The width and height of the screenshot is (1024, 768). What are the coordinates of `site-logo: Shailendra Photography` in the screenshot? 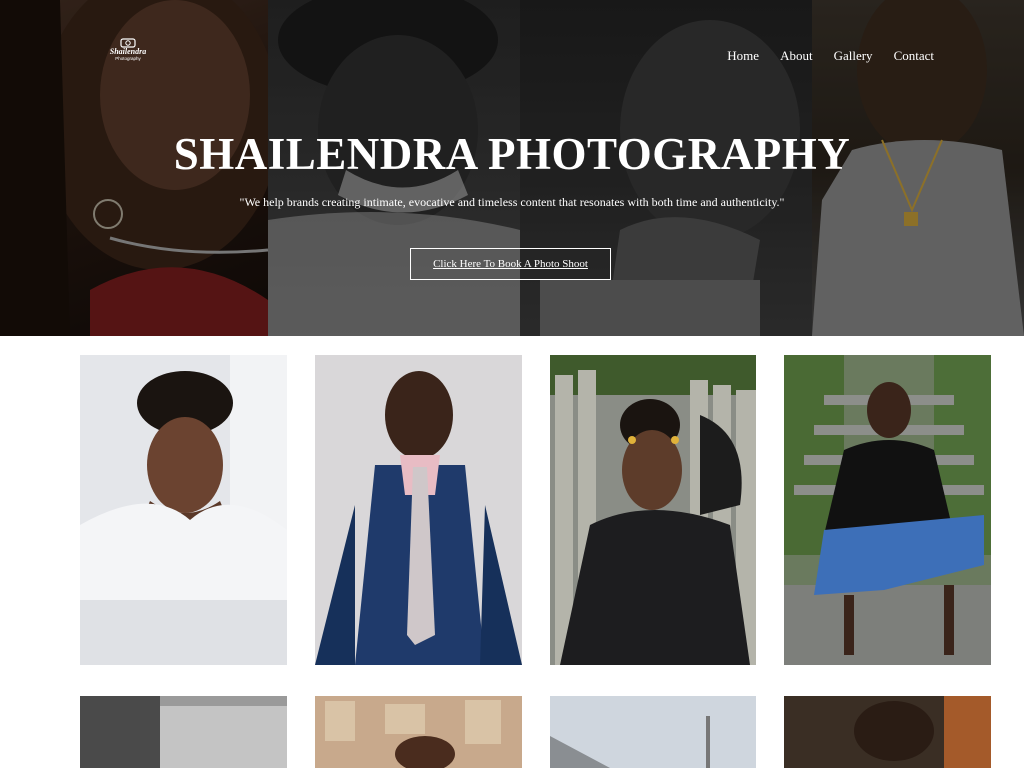 It's located at (128, 50).